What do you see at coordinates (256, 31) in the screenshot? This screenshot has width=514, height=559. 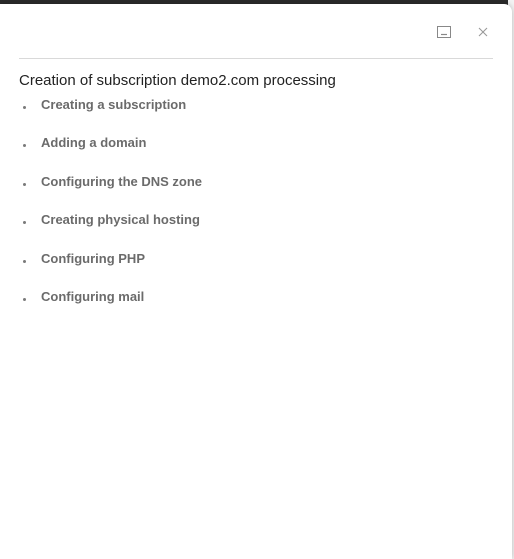 I see `dialog-header` at bounding box center [256, 31].